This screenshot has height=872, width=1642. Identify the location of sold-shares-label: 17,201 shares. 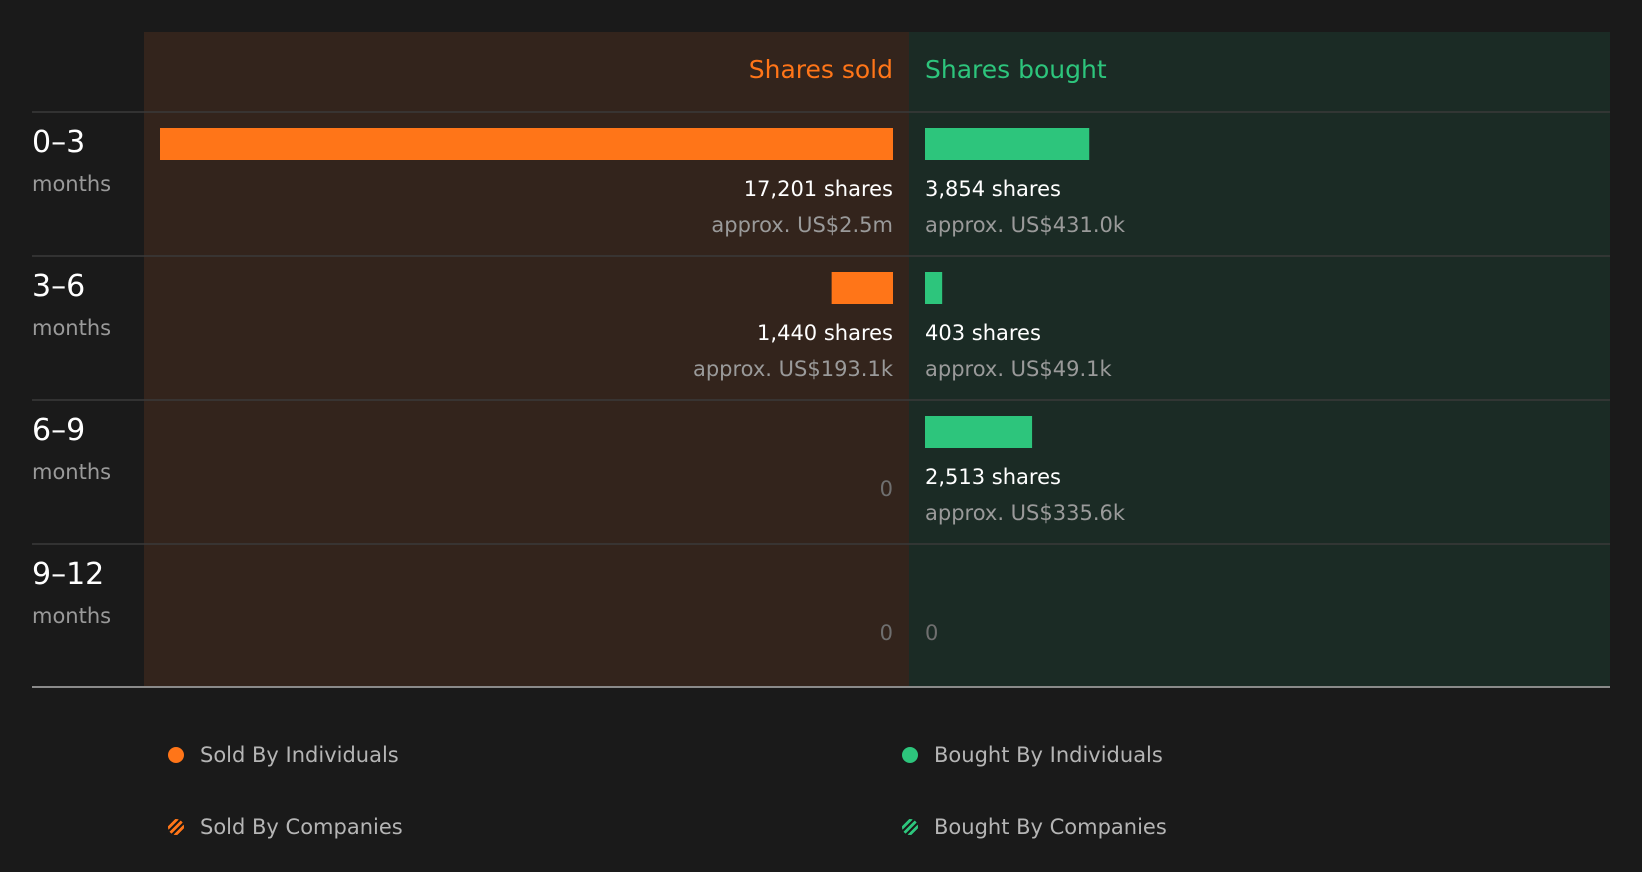
(818, 189).